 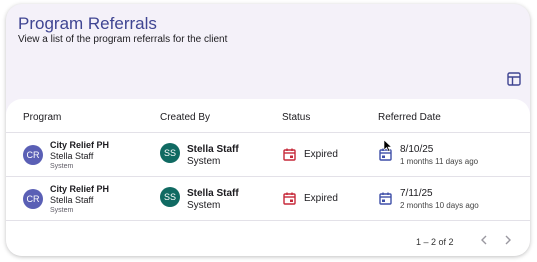 What do you see at coordinates (87, 23) in the screenshot?
I see `page-title: Program Referrals` at bounding box center [87, 23].